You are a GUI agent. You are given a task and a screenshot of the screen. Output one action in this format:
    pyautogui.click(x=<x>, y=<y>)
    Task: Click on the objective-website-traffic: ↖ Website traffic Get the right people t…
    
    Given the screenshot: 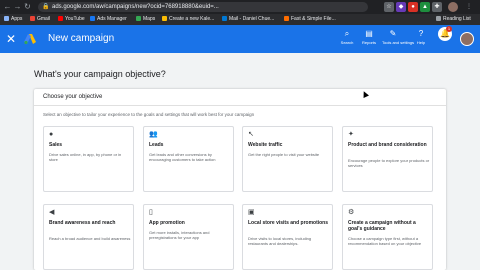 What is the action you would take?
    pyautogui.click(x=287, y=159)
    